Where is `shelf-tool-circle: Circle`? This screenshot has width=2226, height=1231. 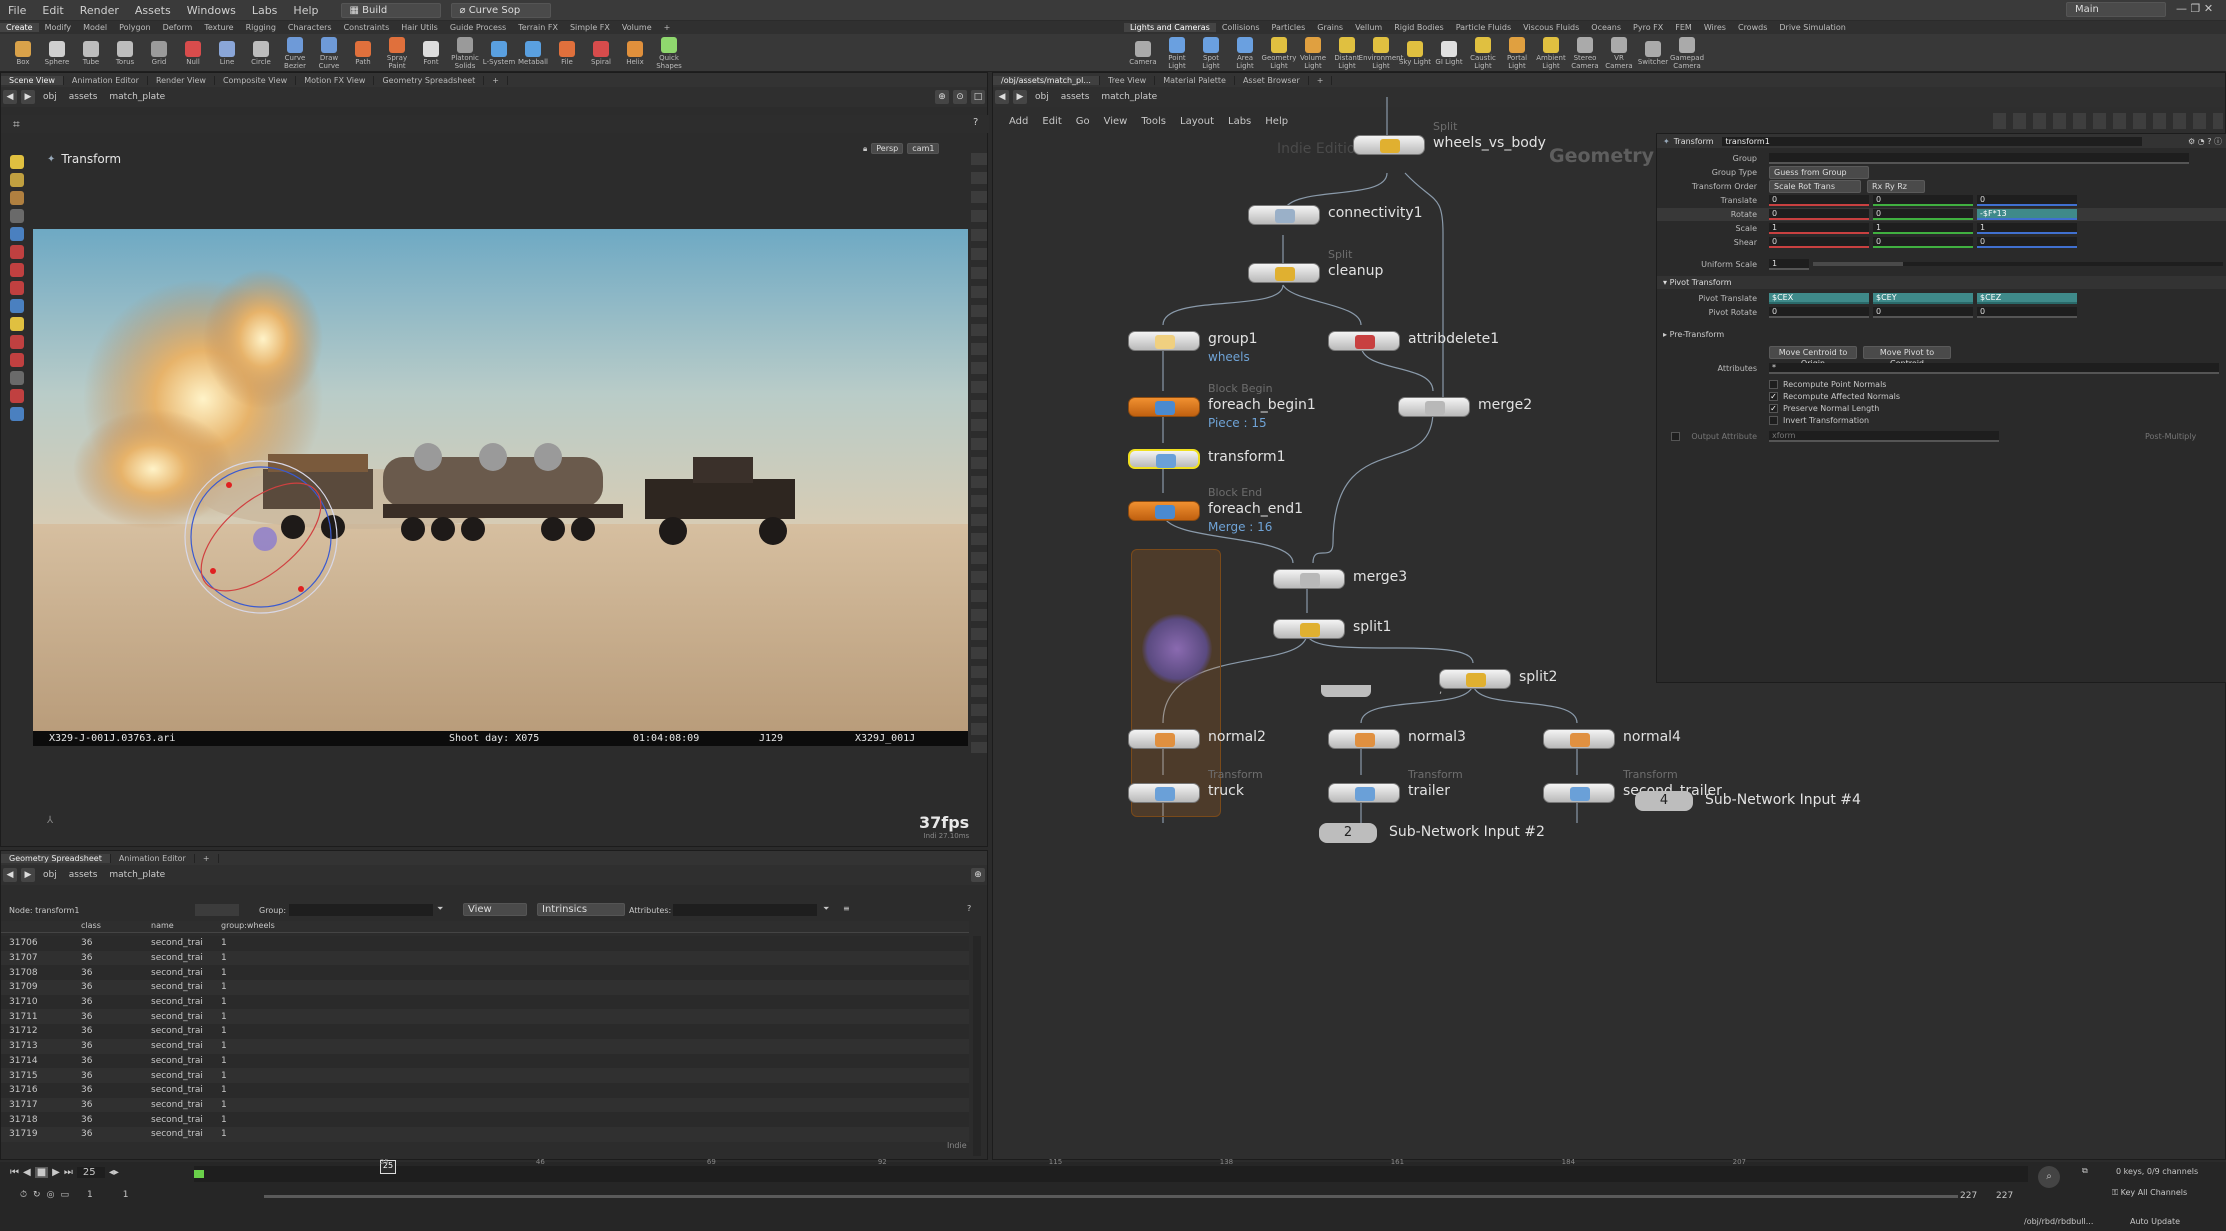 shelf-tool-circle: Circle is located at coordinates (261, 53).